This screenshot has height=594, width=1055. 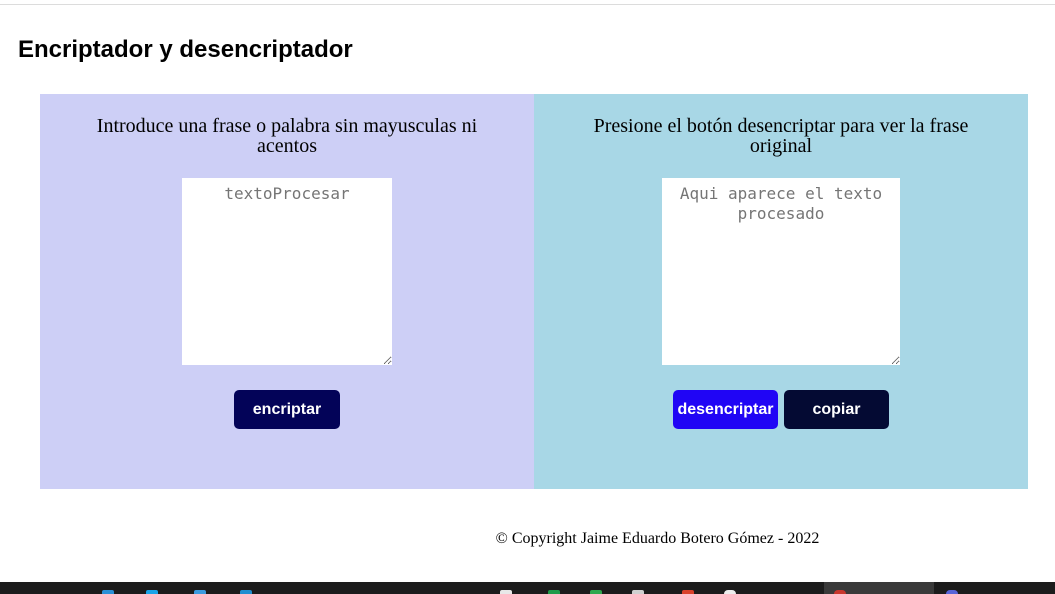 I want to click on output-textarea, so click(x=781, y=271).